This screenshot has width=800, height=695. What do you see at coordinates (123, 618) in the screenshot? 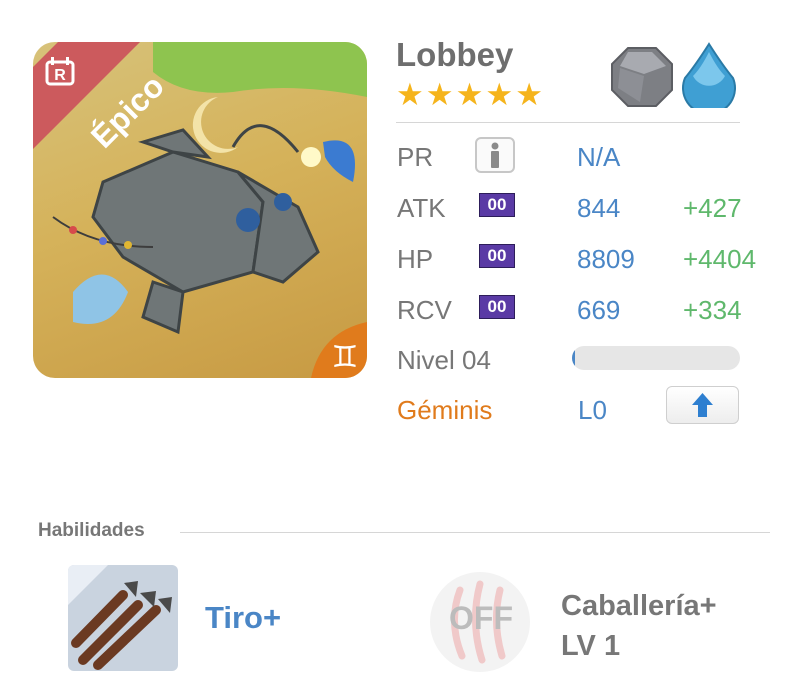
I see `active-skill-icon` at bounding box center [123, 618].